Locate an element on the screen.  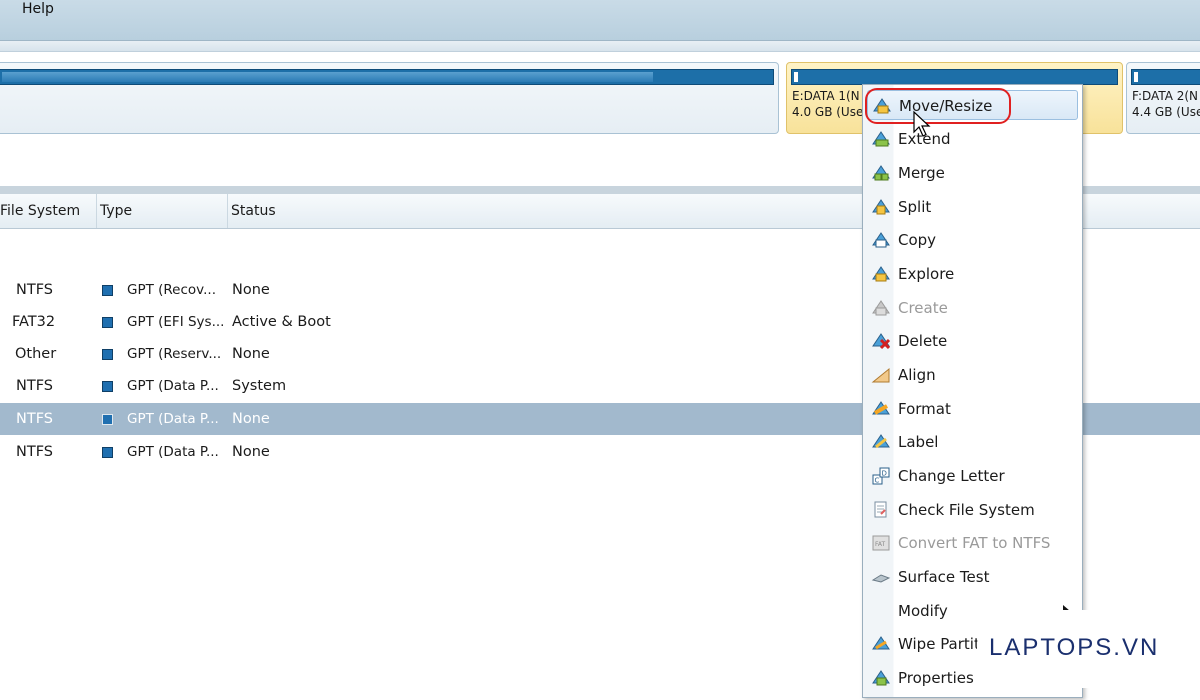
watermark-logo-text: LAPTOPS.VN is located at coordinates (1074, 647).